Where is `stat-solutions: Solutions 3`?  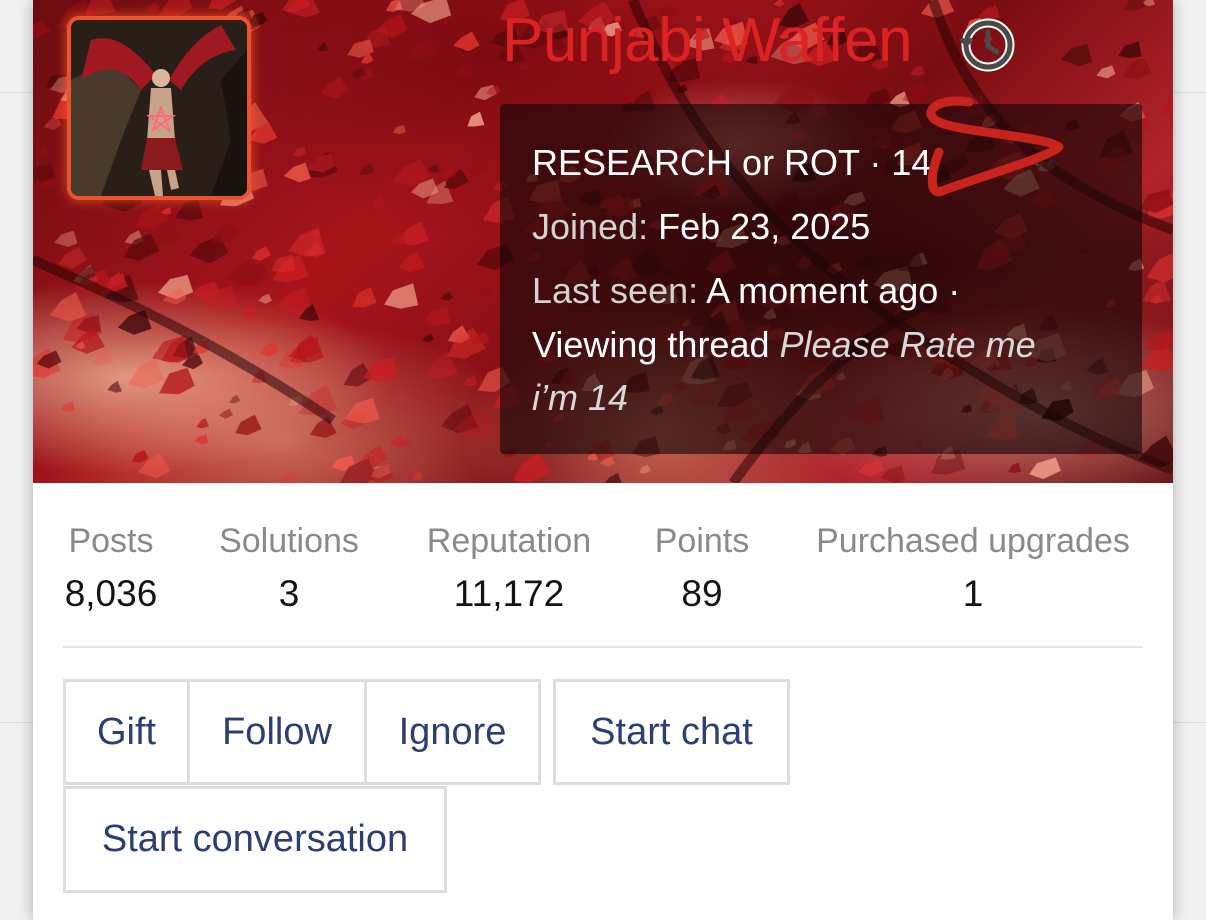 stat-solutions: Solutions 3 is located at coordinates (289, 573).